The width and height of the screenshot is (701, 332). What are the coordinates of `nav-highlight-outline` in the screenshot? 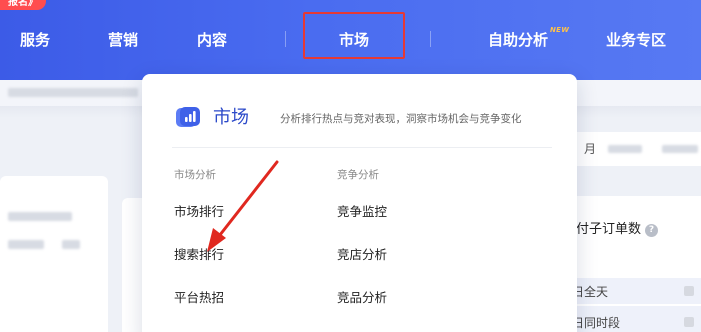 It's located at (354, 35).